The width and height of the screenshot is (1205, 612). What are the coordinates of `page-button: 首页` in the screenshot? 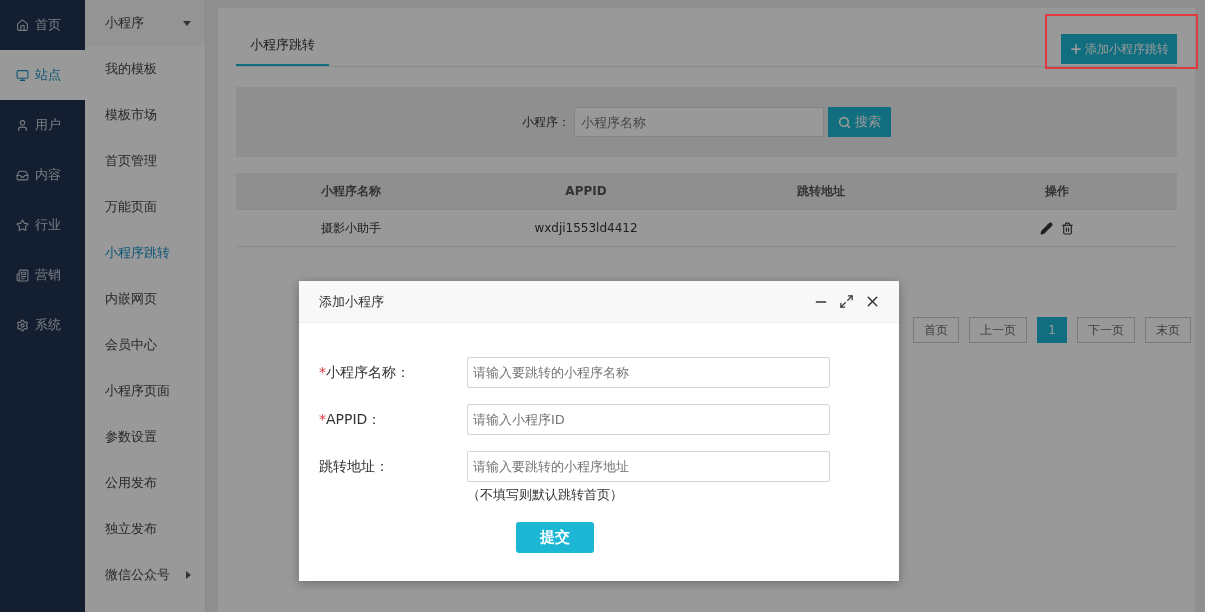 It's located at (936, 330).